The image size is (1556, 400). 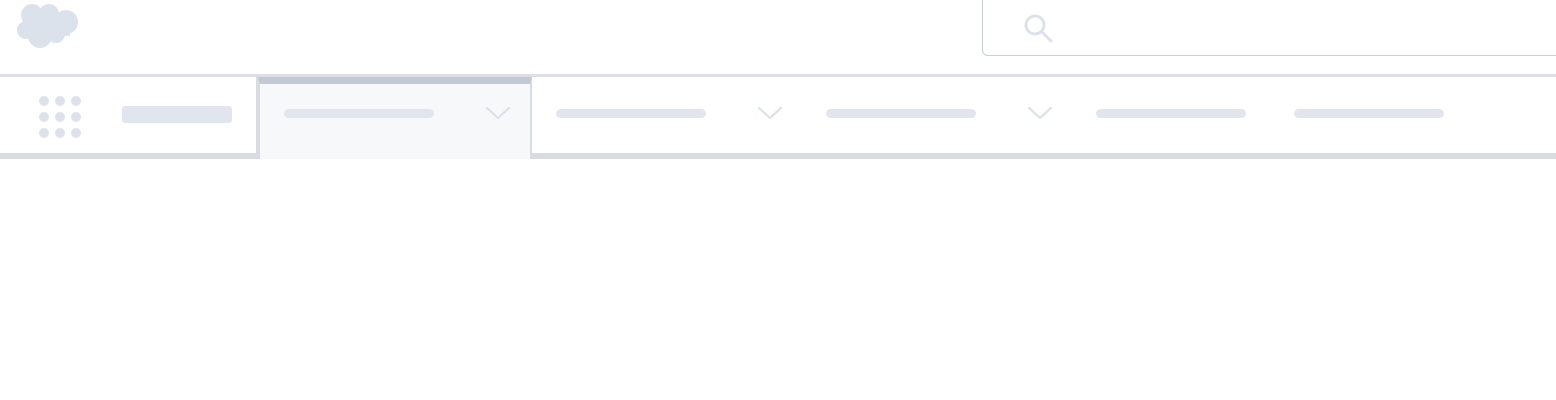 I want to click on salesforce-cloud-logo, so click(x=48, y=26).